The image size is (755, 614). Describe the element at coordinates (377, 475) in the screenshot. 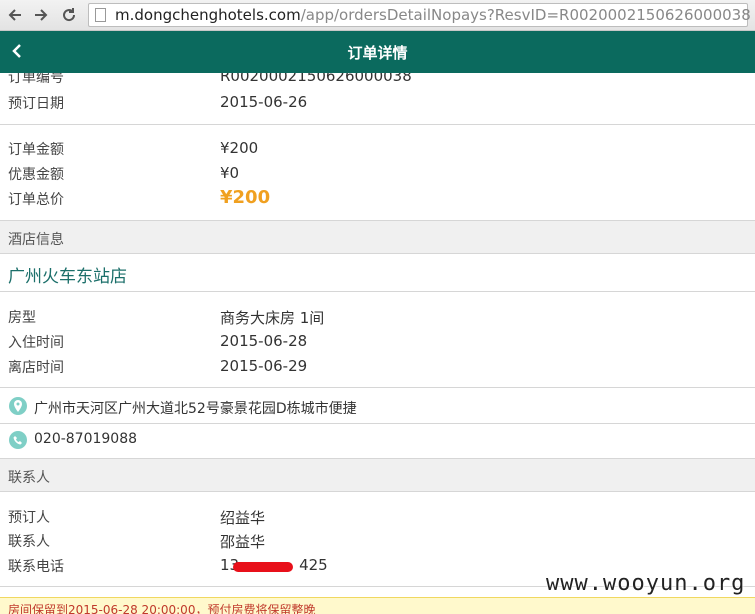

I see `contact-section-header: 联系人` at that location.